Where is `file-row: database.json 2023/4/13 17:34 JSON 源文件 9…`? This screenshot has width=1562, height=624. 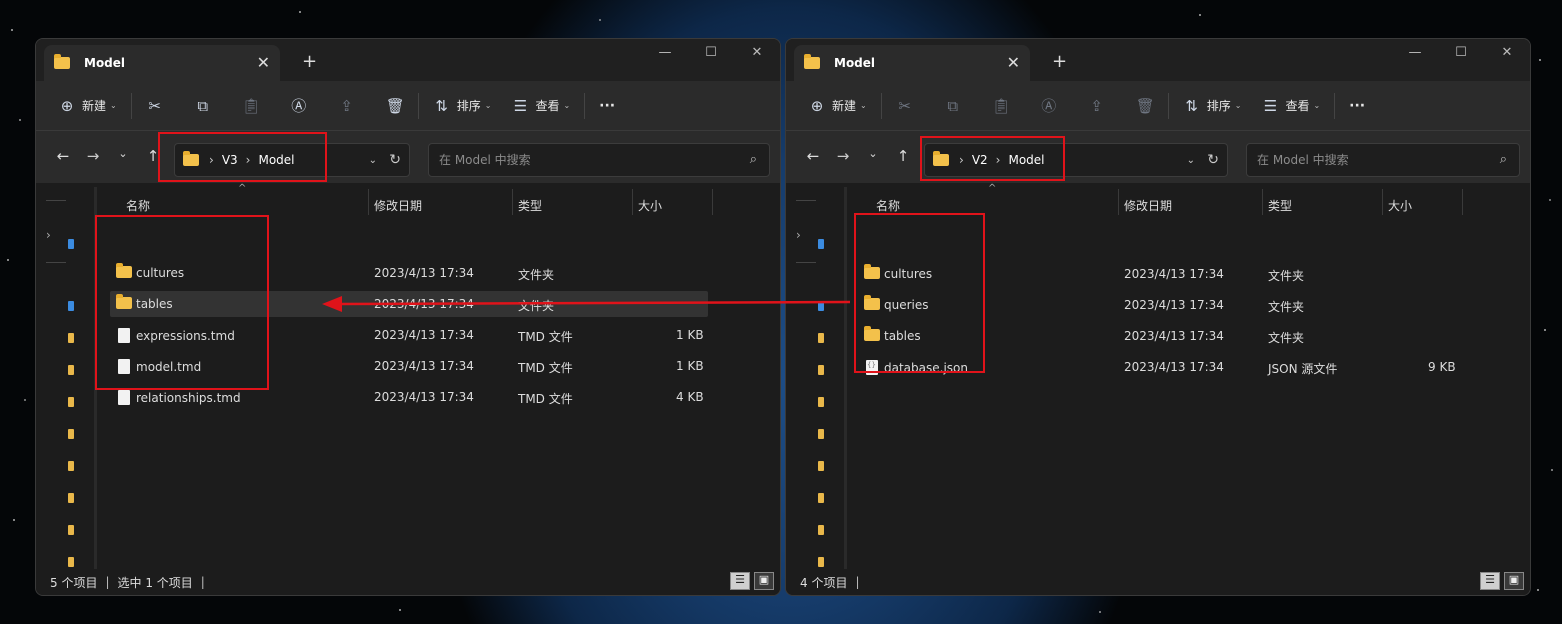
file-row: database.json 2023/4/13 17:34 JSON 源文件 9… is located at coordinates (1160, 367).